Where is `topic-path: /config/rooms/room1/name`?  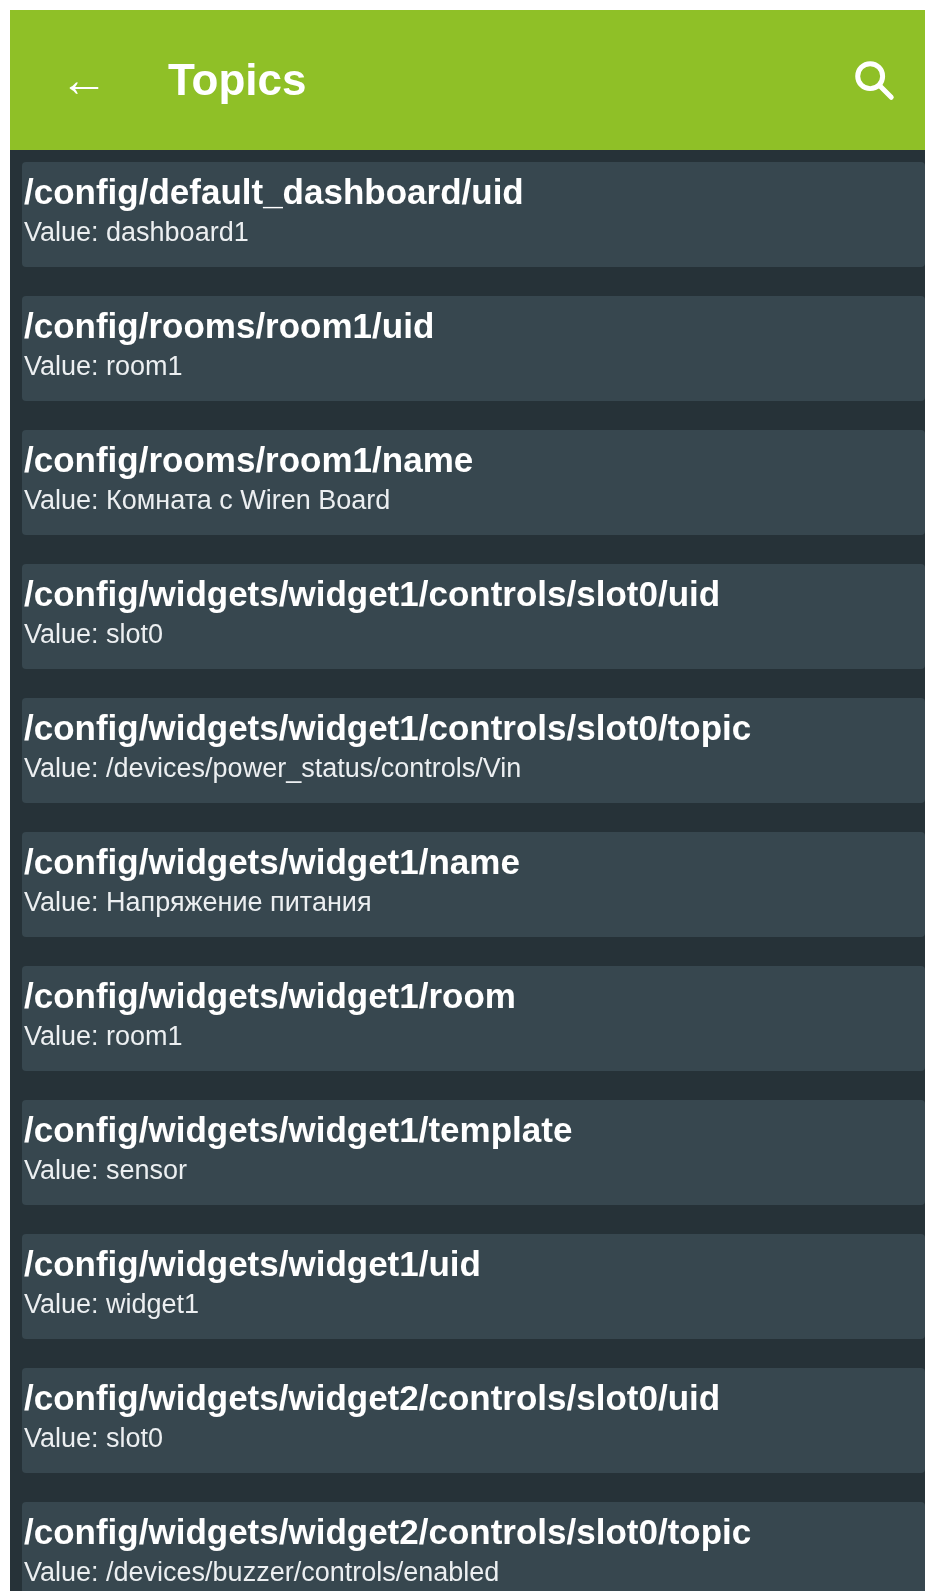
topic-path: /config/rooms/room1/name is located at coordinates (249, 460).